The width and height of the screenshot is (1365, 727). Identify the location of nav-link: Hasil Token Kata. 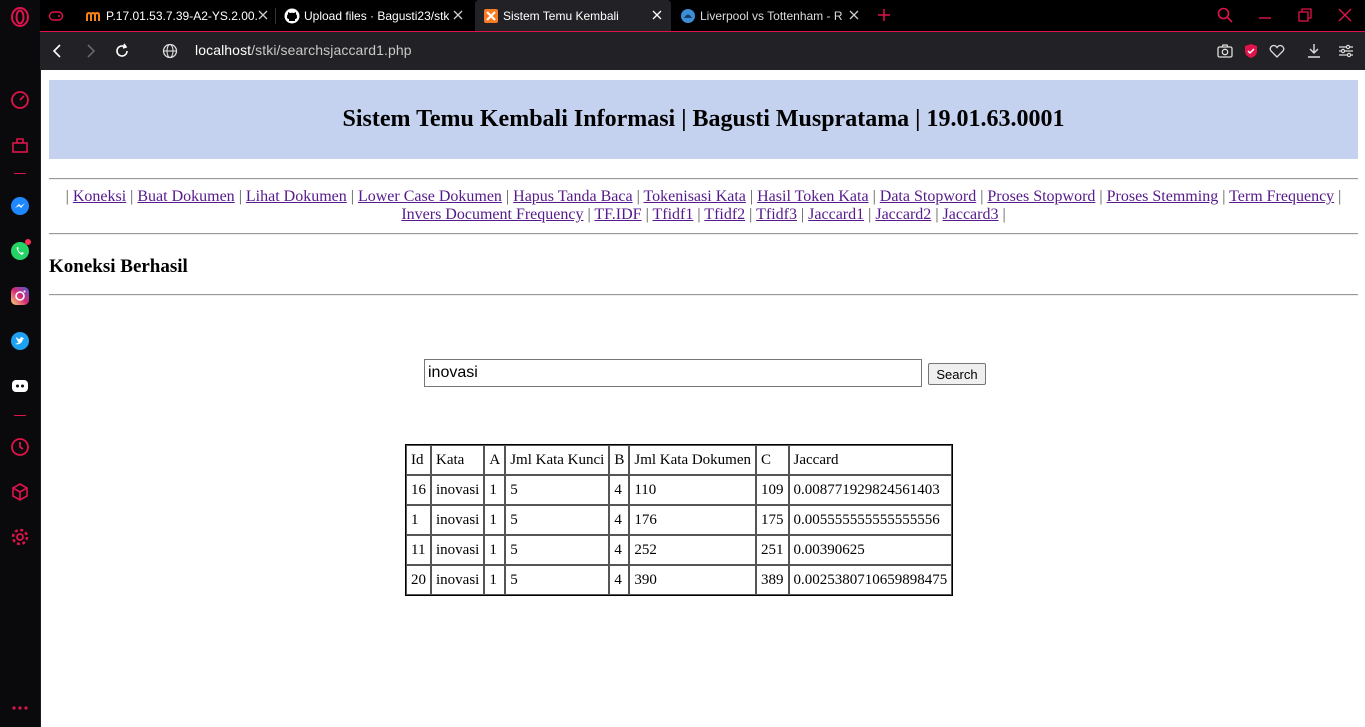
(812, 196).